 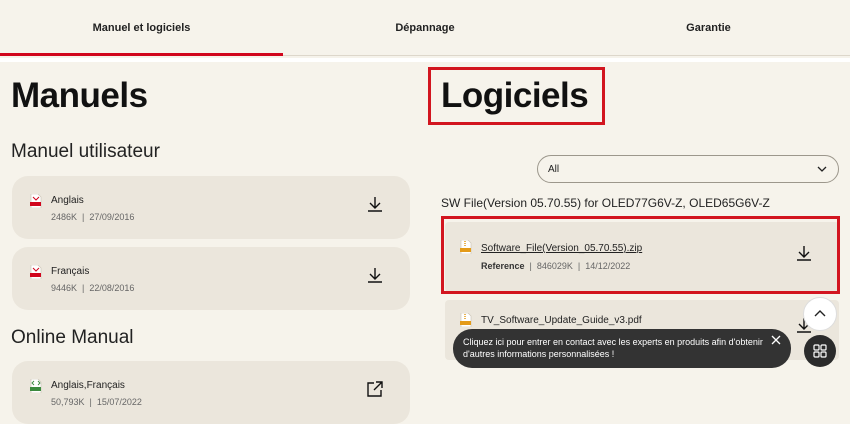 What do you see at coordinates (776, 340) in the screenshot?
I see `close-icon` at bounding box center [776, 340].